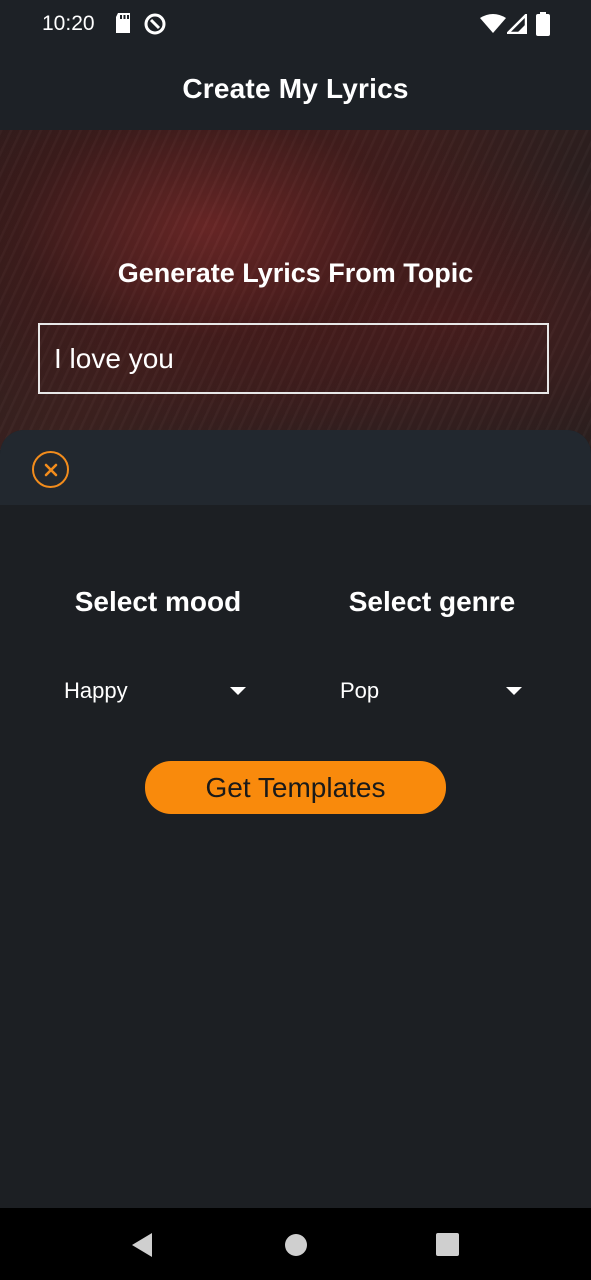 This screenshot has height=1280, width=591. I want to click on mood-label: Select mood, so click(158, 601).